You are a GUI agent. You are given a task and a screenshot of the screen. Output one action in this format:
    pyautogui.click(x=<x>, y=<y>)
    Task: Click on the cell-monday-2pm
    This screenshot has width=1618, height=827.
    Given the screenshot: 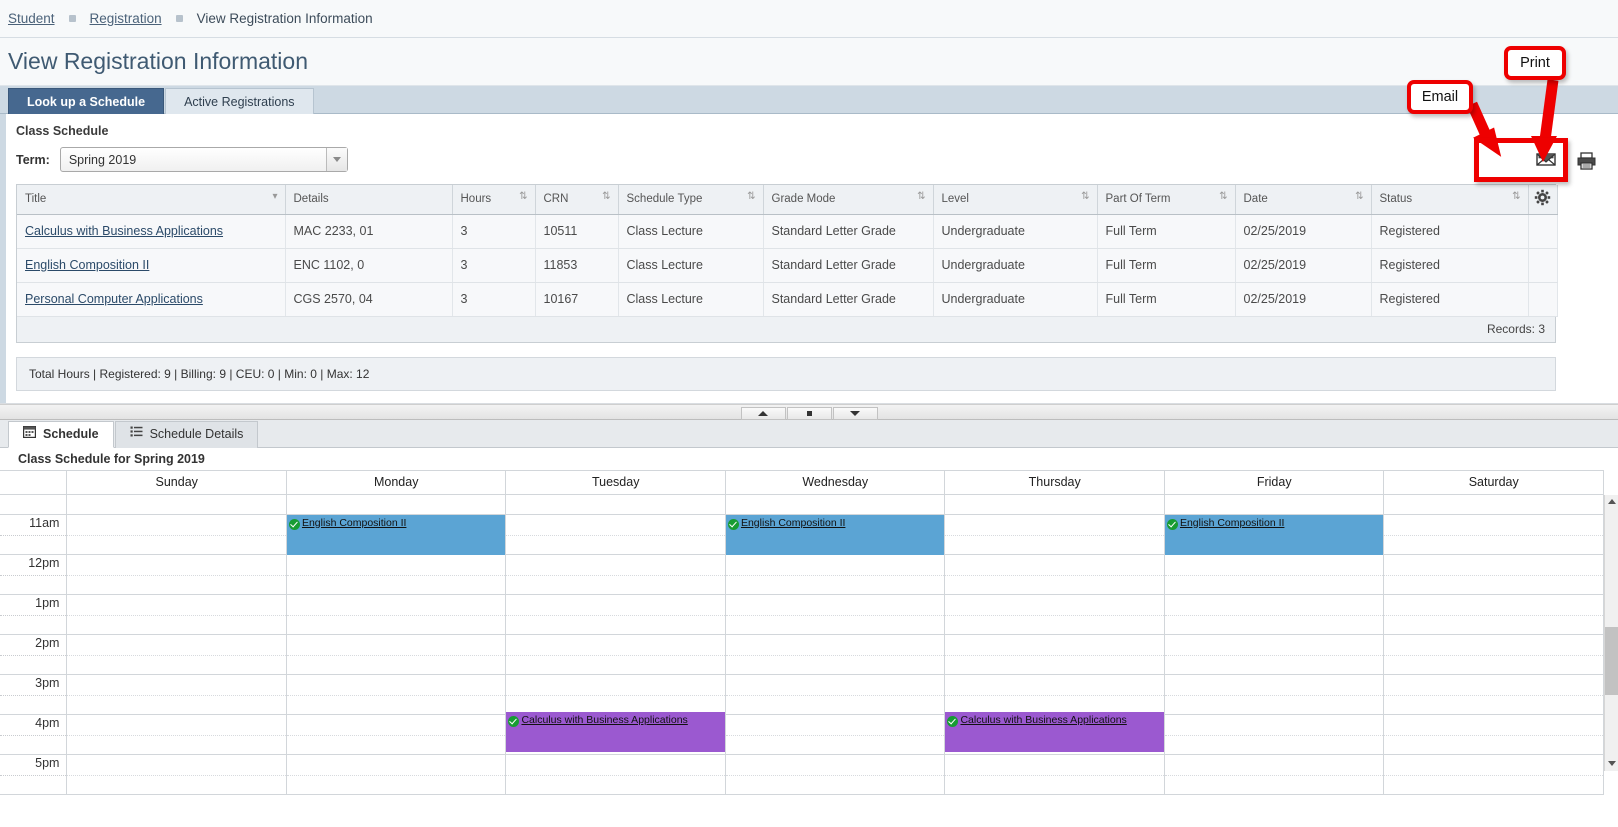 What is the action you would take?
    pyautogui.click(x=396, y=654)
    